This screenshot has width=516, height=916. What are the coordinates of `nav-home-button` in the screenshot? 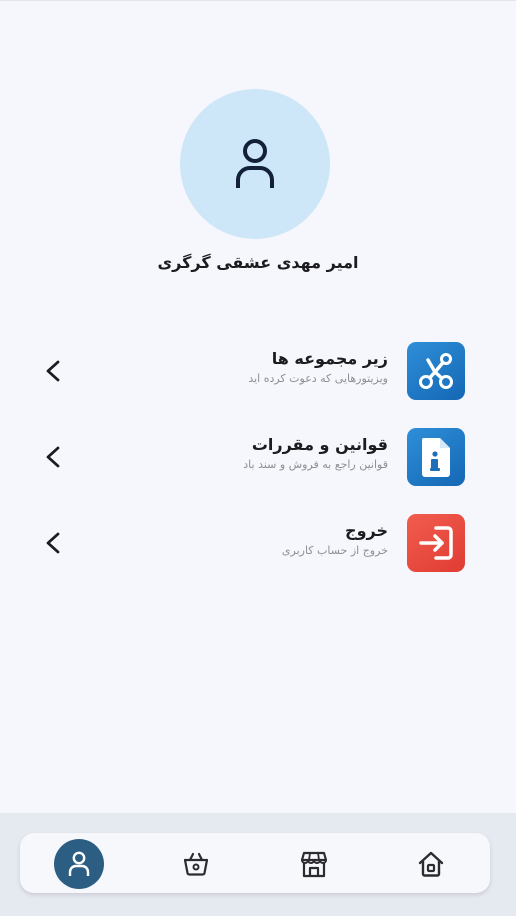 It's located at (431, 864).